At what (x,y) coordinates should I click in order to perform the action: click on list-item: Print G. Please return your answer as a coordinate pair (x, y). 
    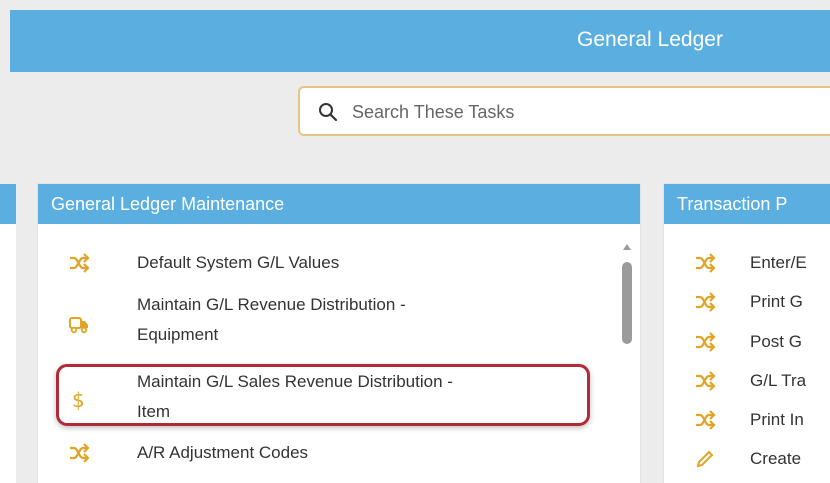
    Looking at the image, I should click on (747, 302).